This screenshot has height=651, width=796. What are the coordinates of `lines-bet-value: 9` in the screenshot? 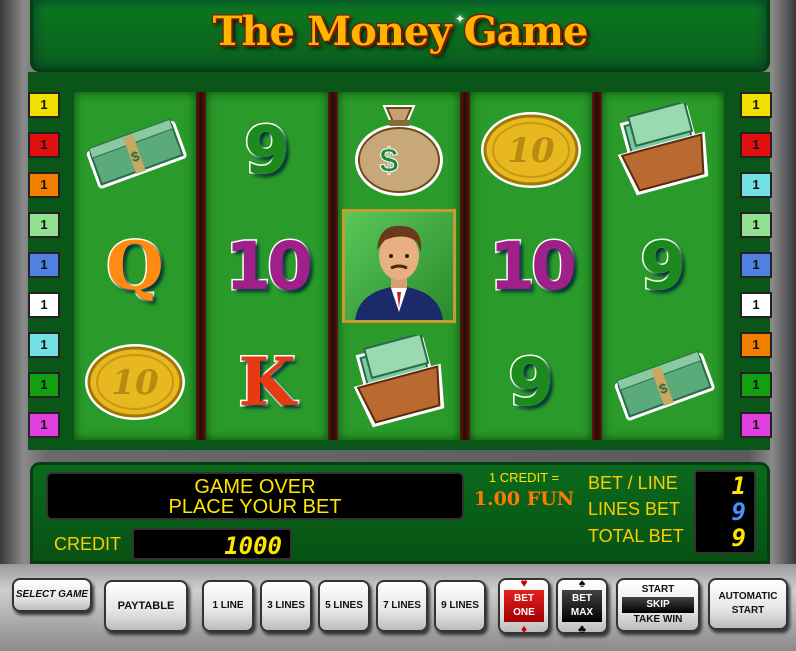 It's located at (738, 512).